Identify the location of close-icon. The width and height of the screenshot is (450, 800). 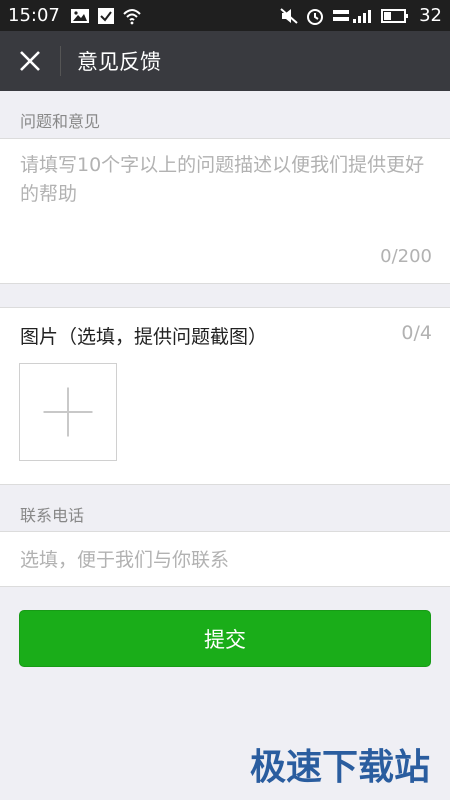
(30, 61).